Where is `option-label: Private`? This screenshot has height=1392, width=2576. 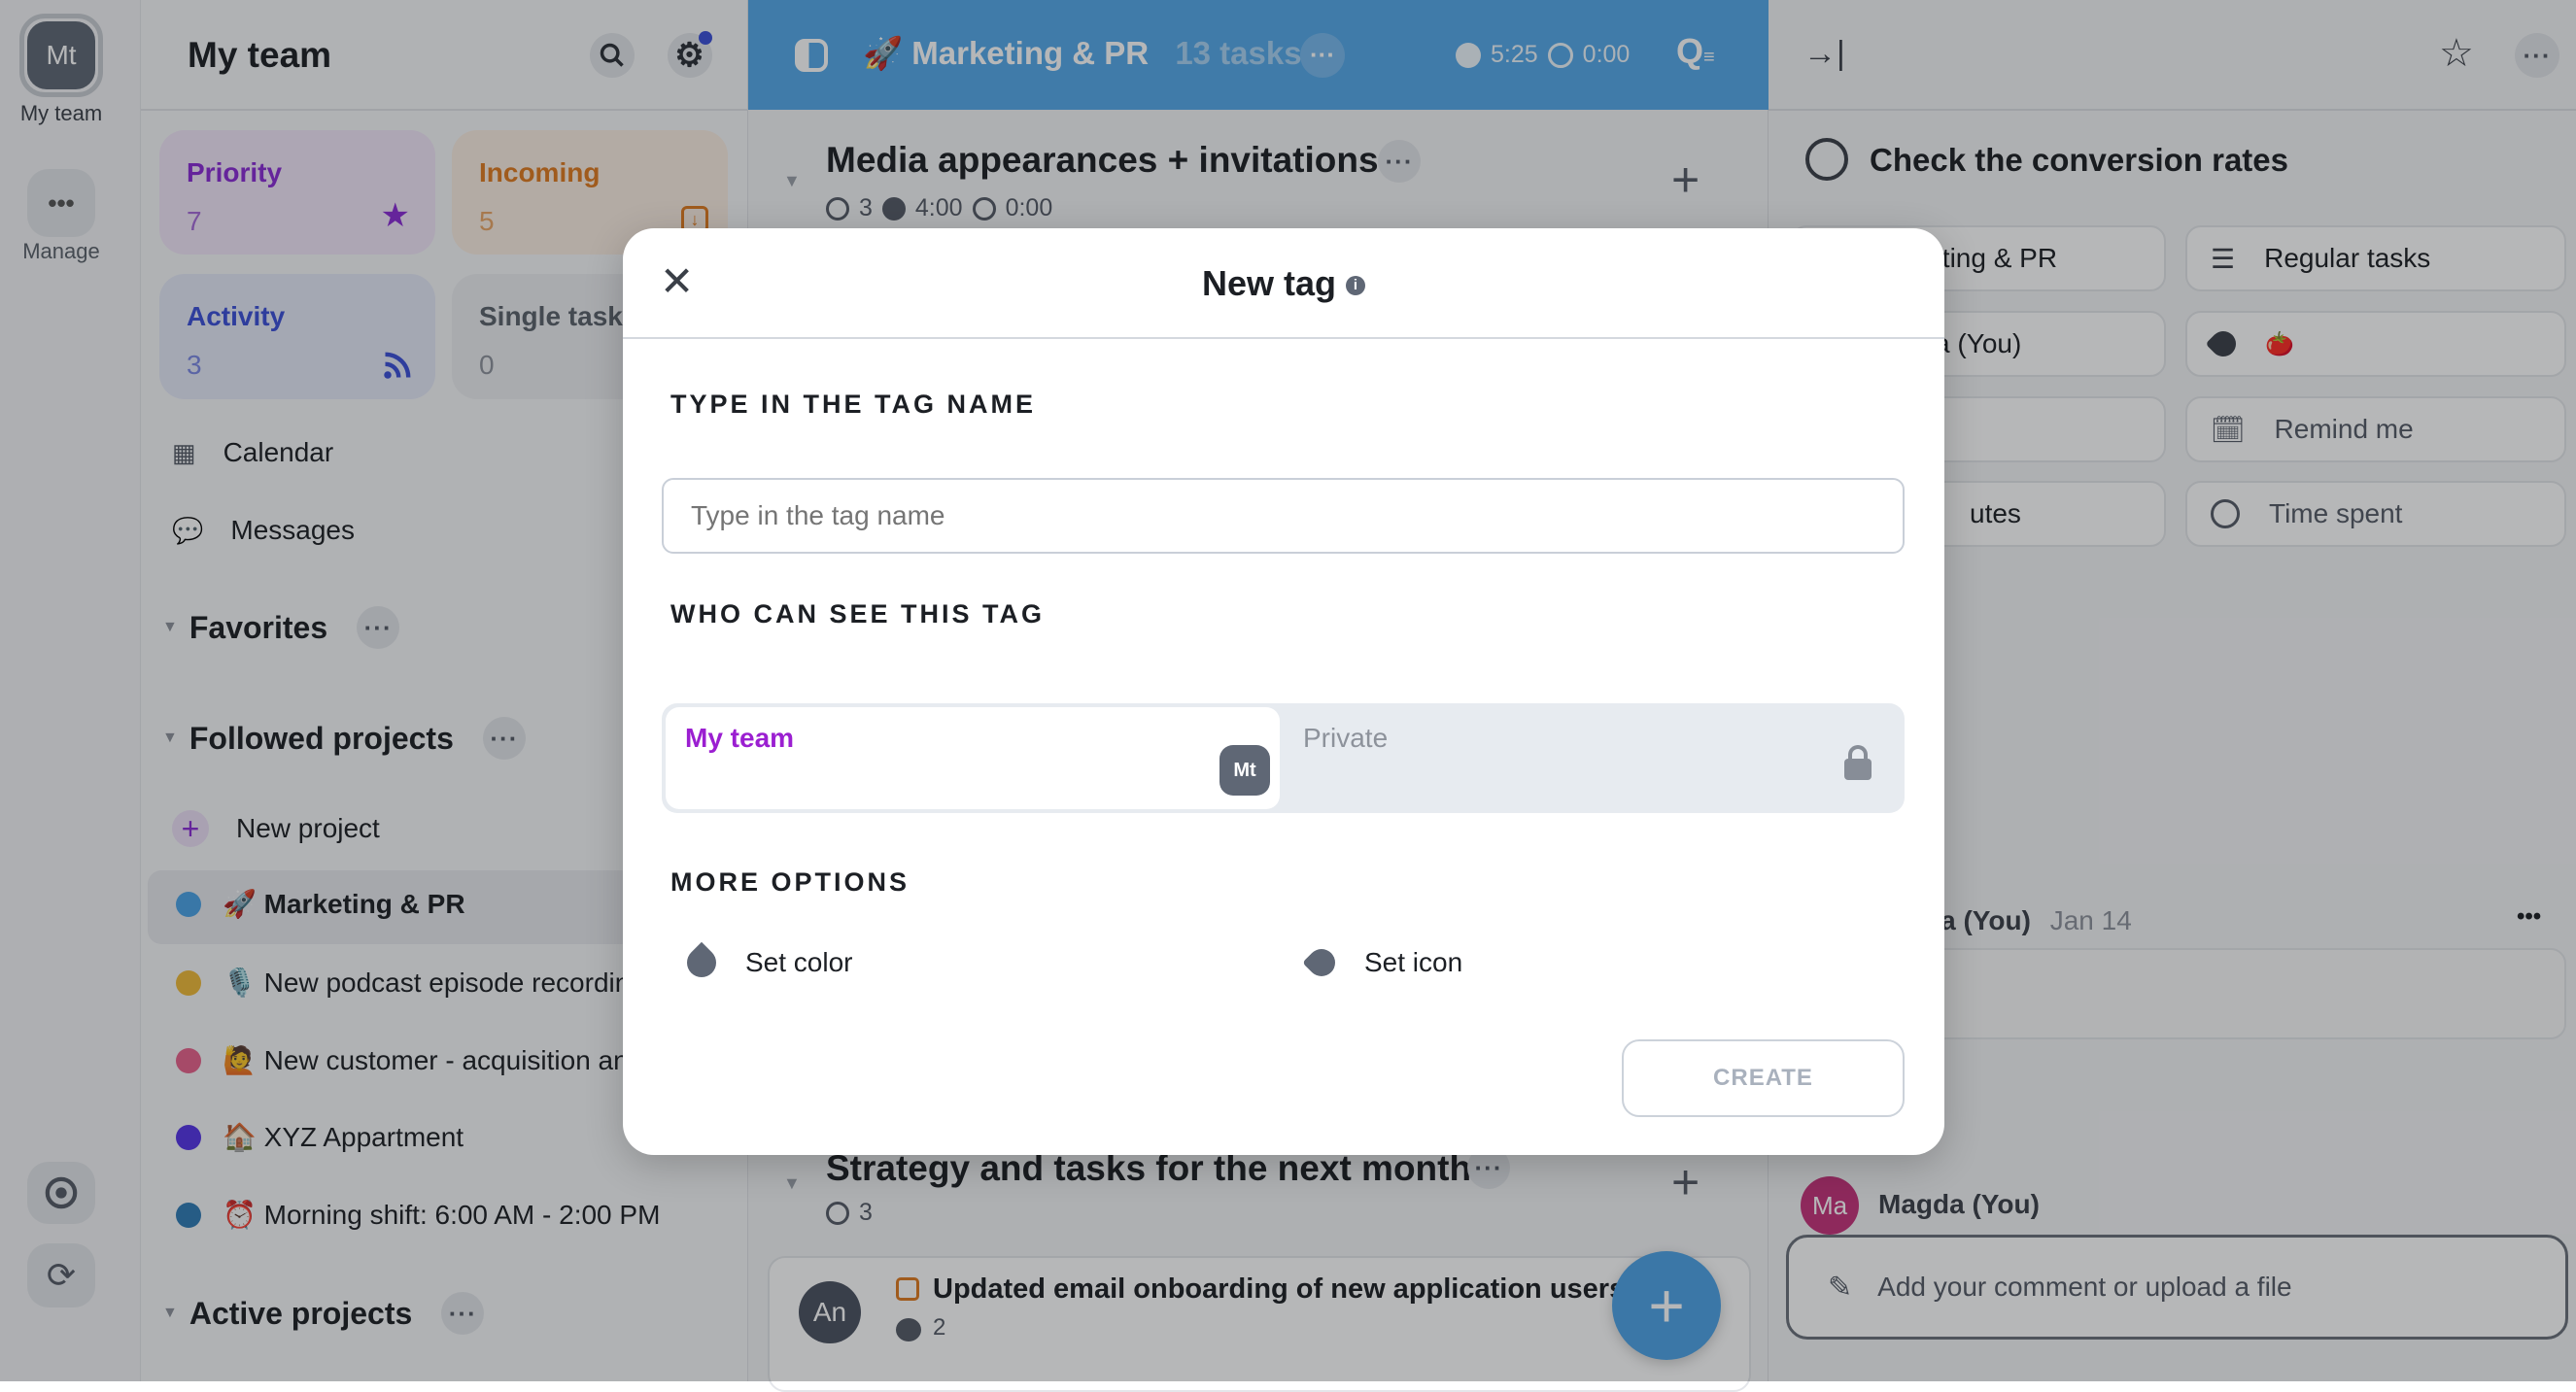
option-label: Private is located at coordinates (1346, 738).